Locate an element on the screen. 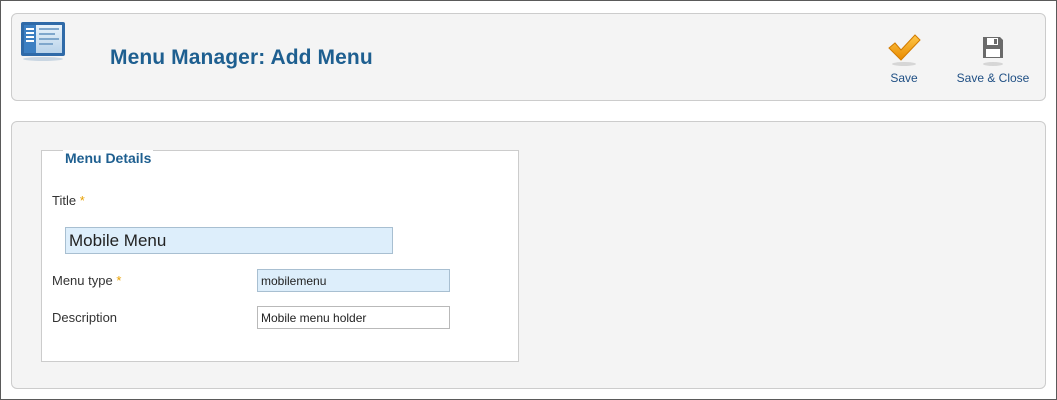 This screenshot has height=400, width=1057. menu-type-label-text: Menu type is located at coordinates (82, 280).